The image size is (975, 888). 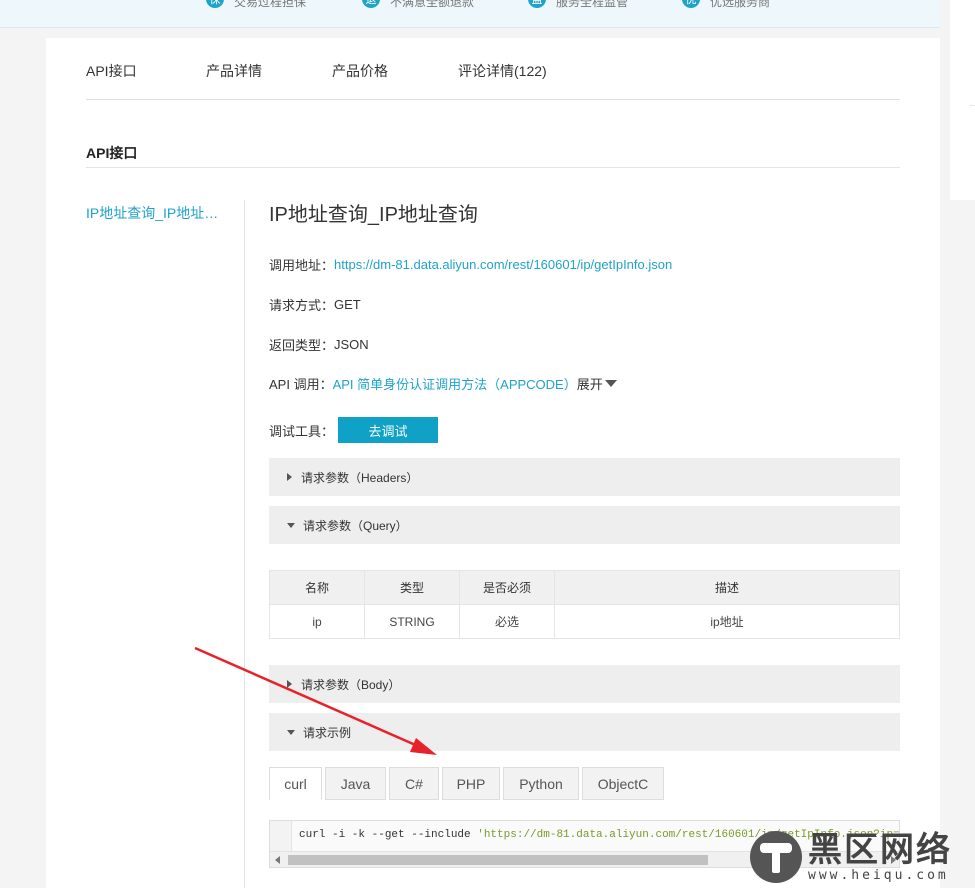 I want to click on tab-api: API接口, so click(x=111, y=71).